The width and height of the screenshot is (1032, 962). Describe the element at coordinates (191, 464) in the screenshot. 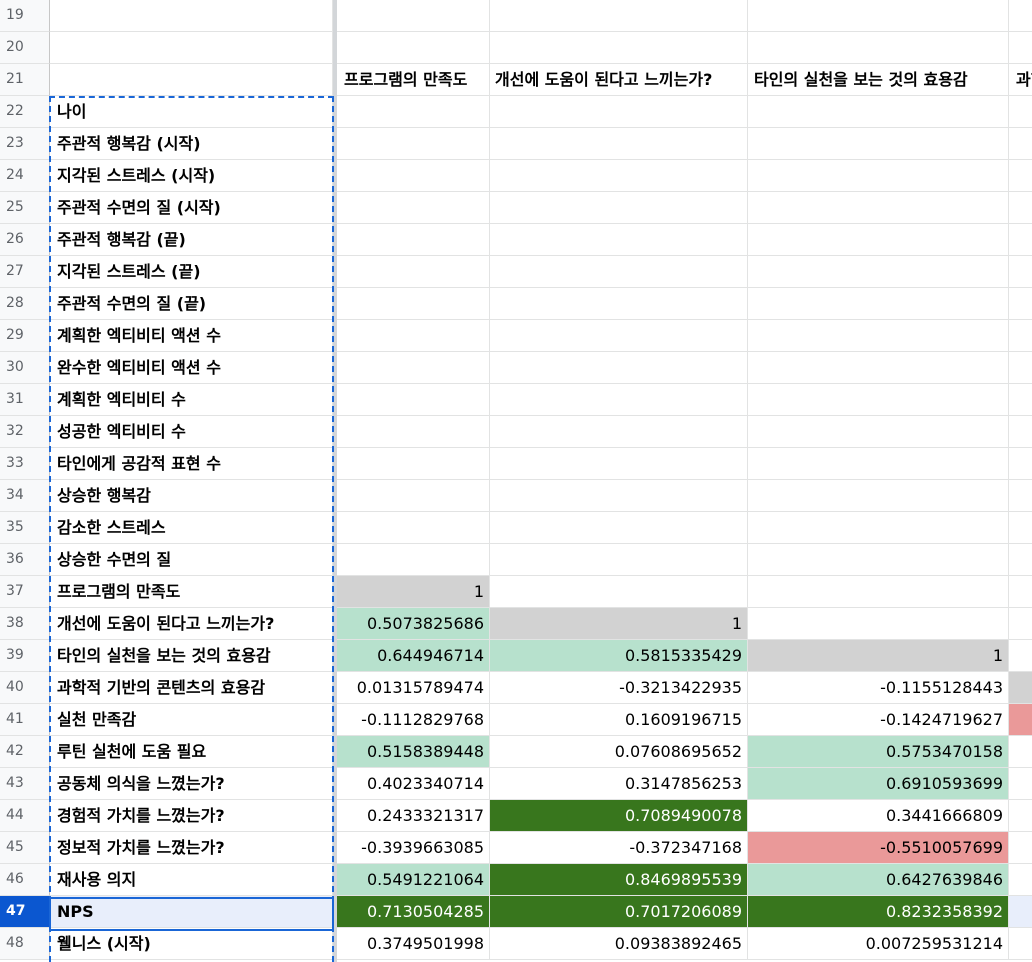

I see `label-cell: 타인에게 공감적 표현 수` at that location.